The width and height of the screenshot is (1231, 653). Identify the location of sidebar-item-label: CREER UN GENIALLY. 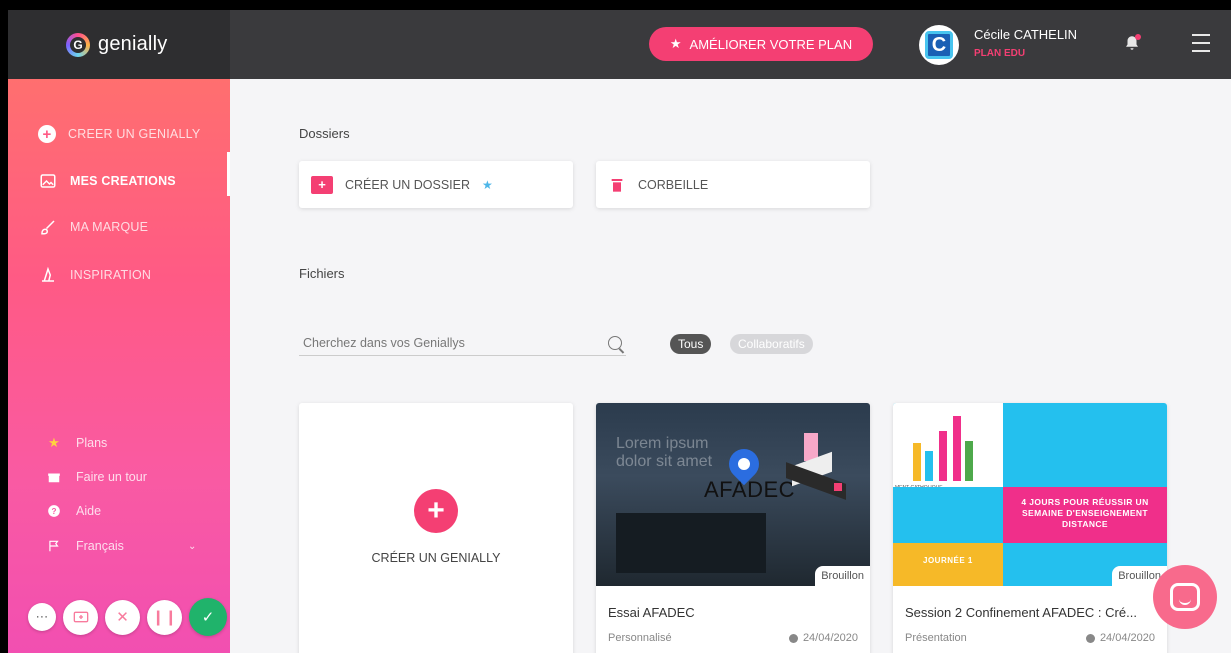
(134, 134).